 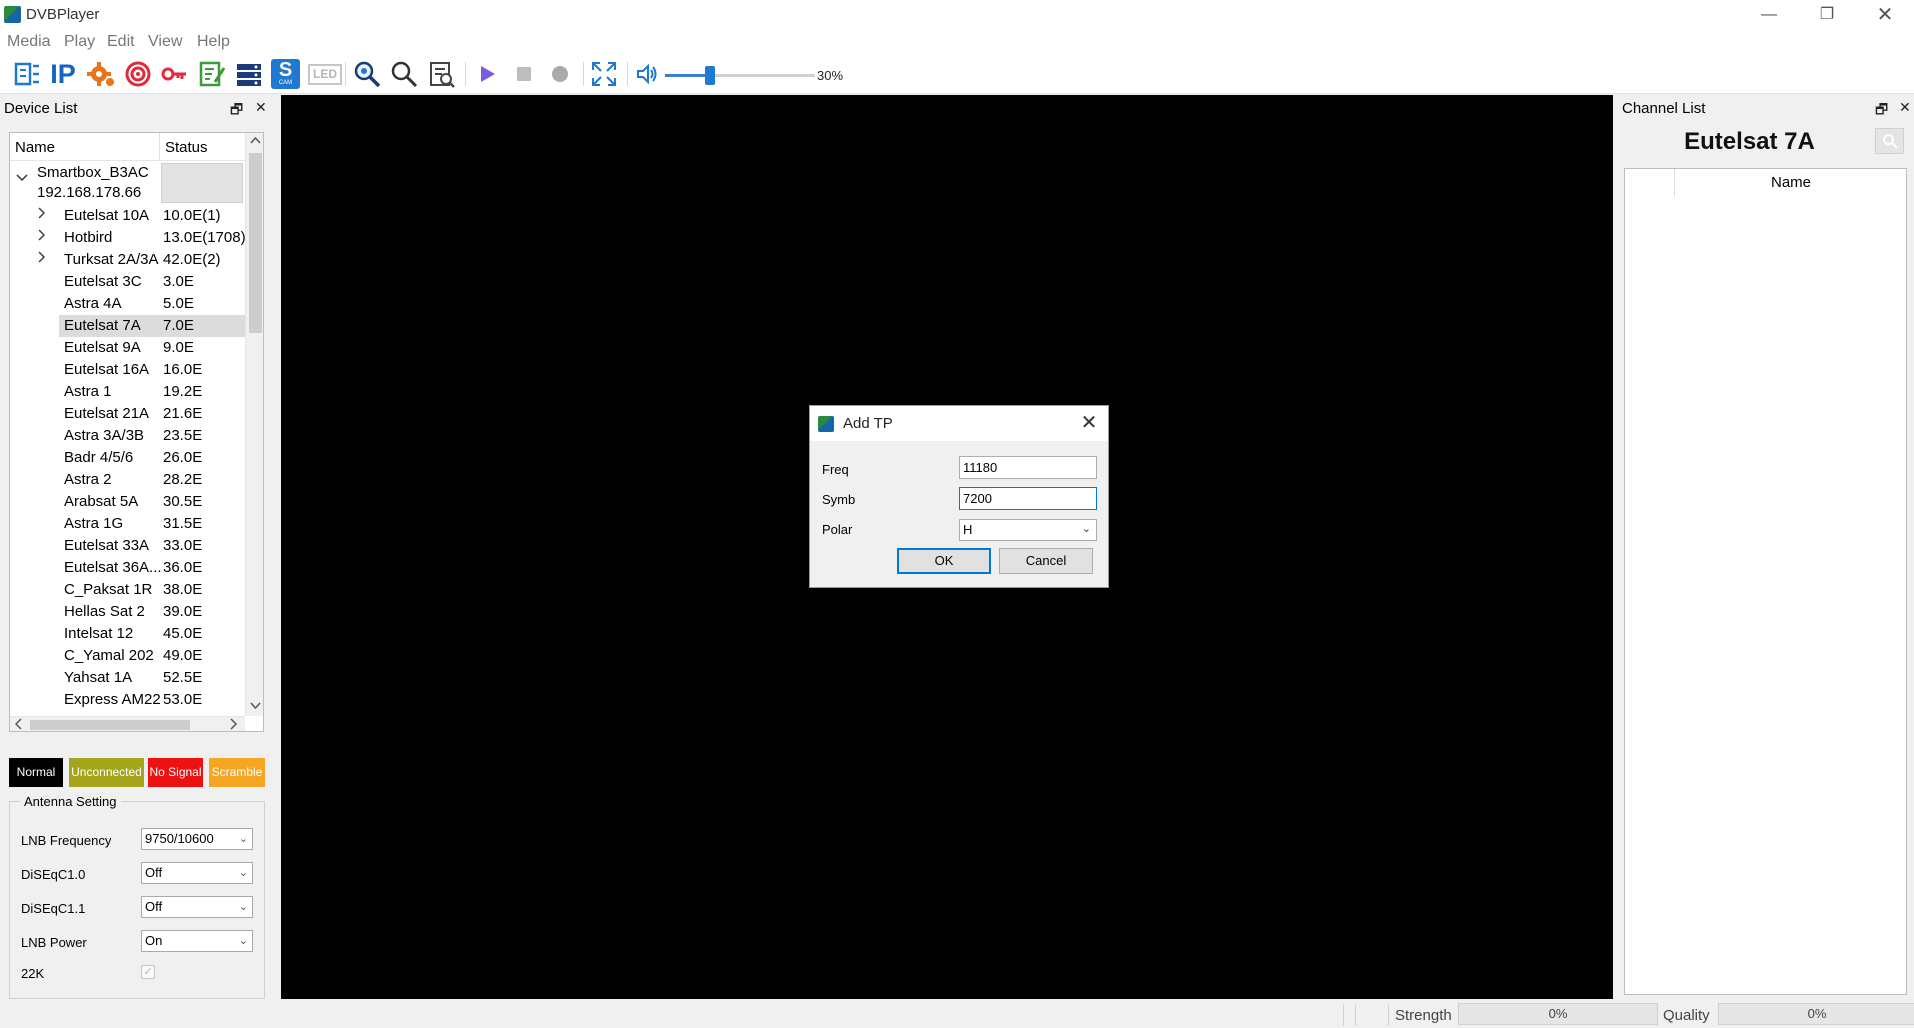 What do you see at coordinates (79, 42) in the screenshot?
I see `menu-play: Play` at bounding box center [79, 42].